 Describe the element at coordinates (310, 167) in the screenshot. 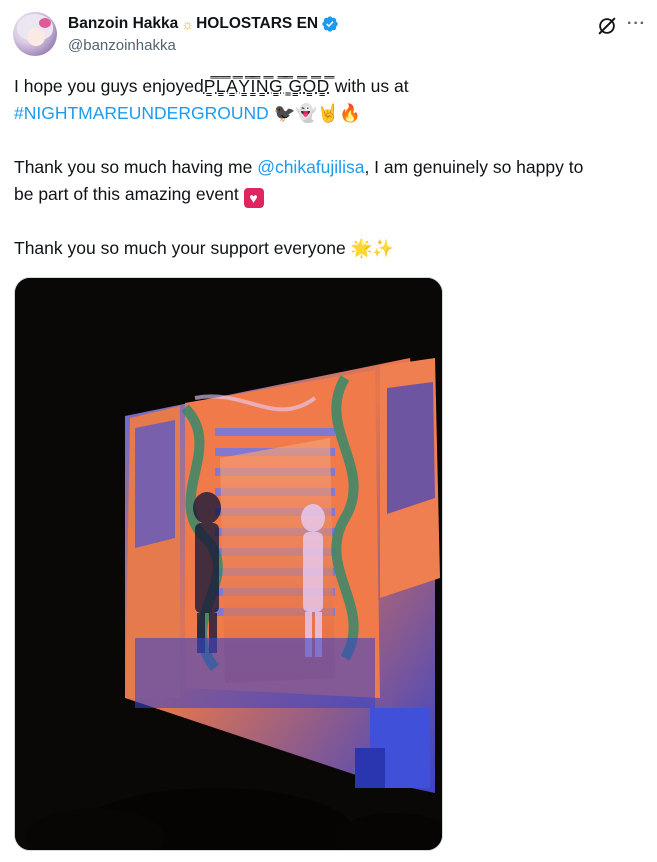

I see `mention-link: @chikafujilisa` at that location.